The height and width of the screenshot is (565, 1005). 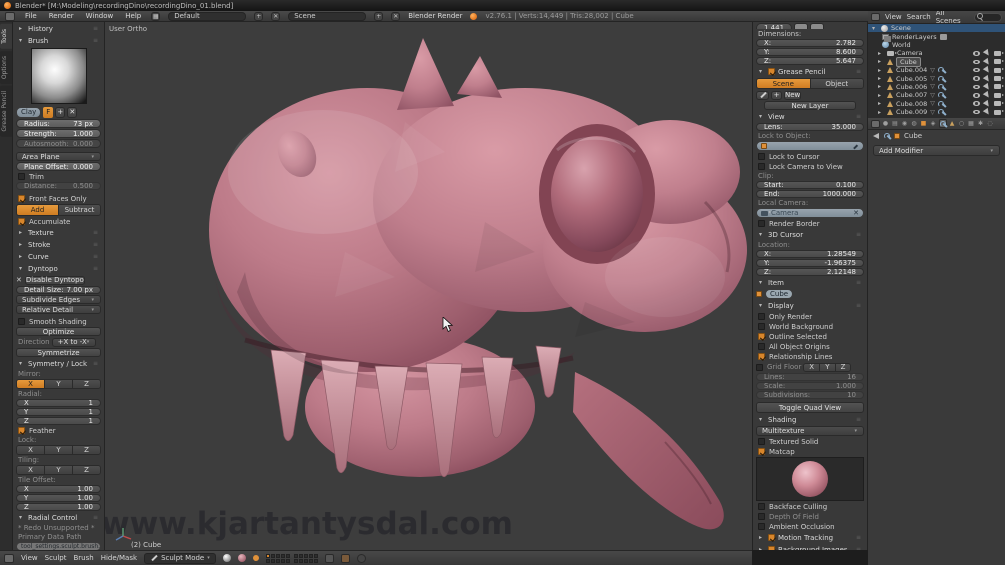 What do you see at coordinates (58, 421) in the screenshot?
I see `radial-z-field: Z1` at bounding box center [58, 421].